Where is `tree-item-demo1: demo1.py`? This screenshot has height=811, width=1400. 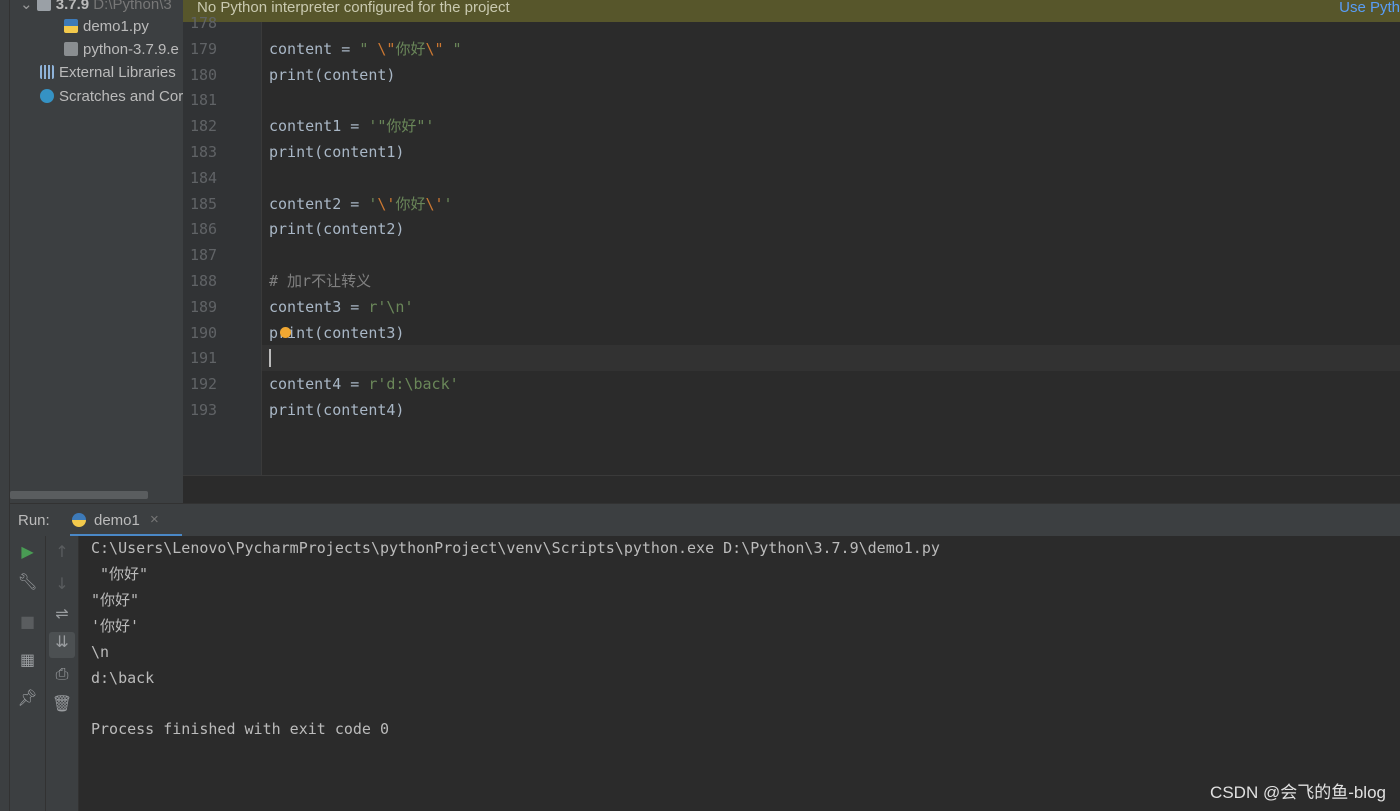 tree-item-demo1: demo1.py is located at coordinates (106, 27).